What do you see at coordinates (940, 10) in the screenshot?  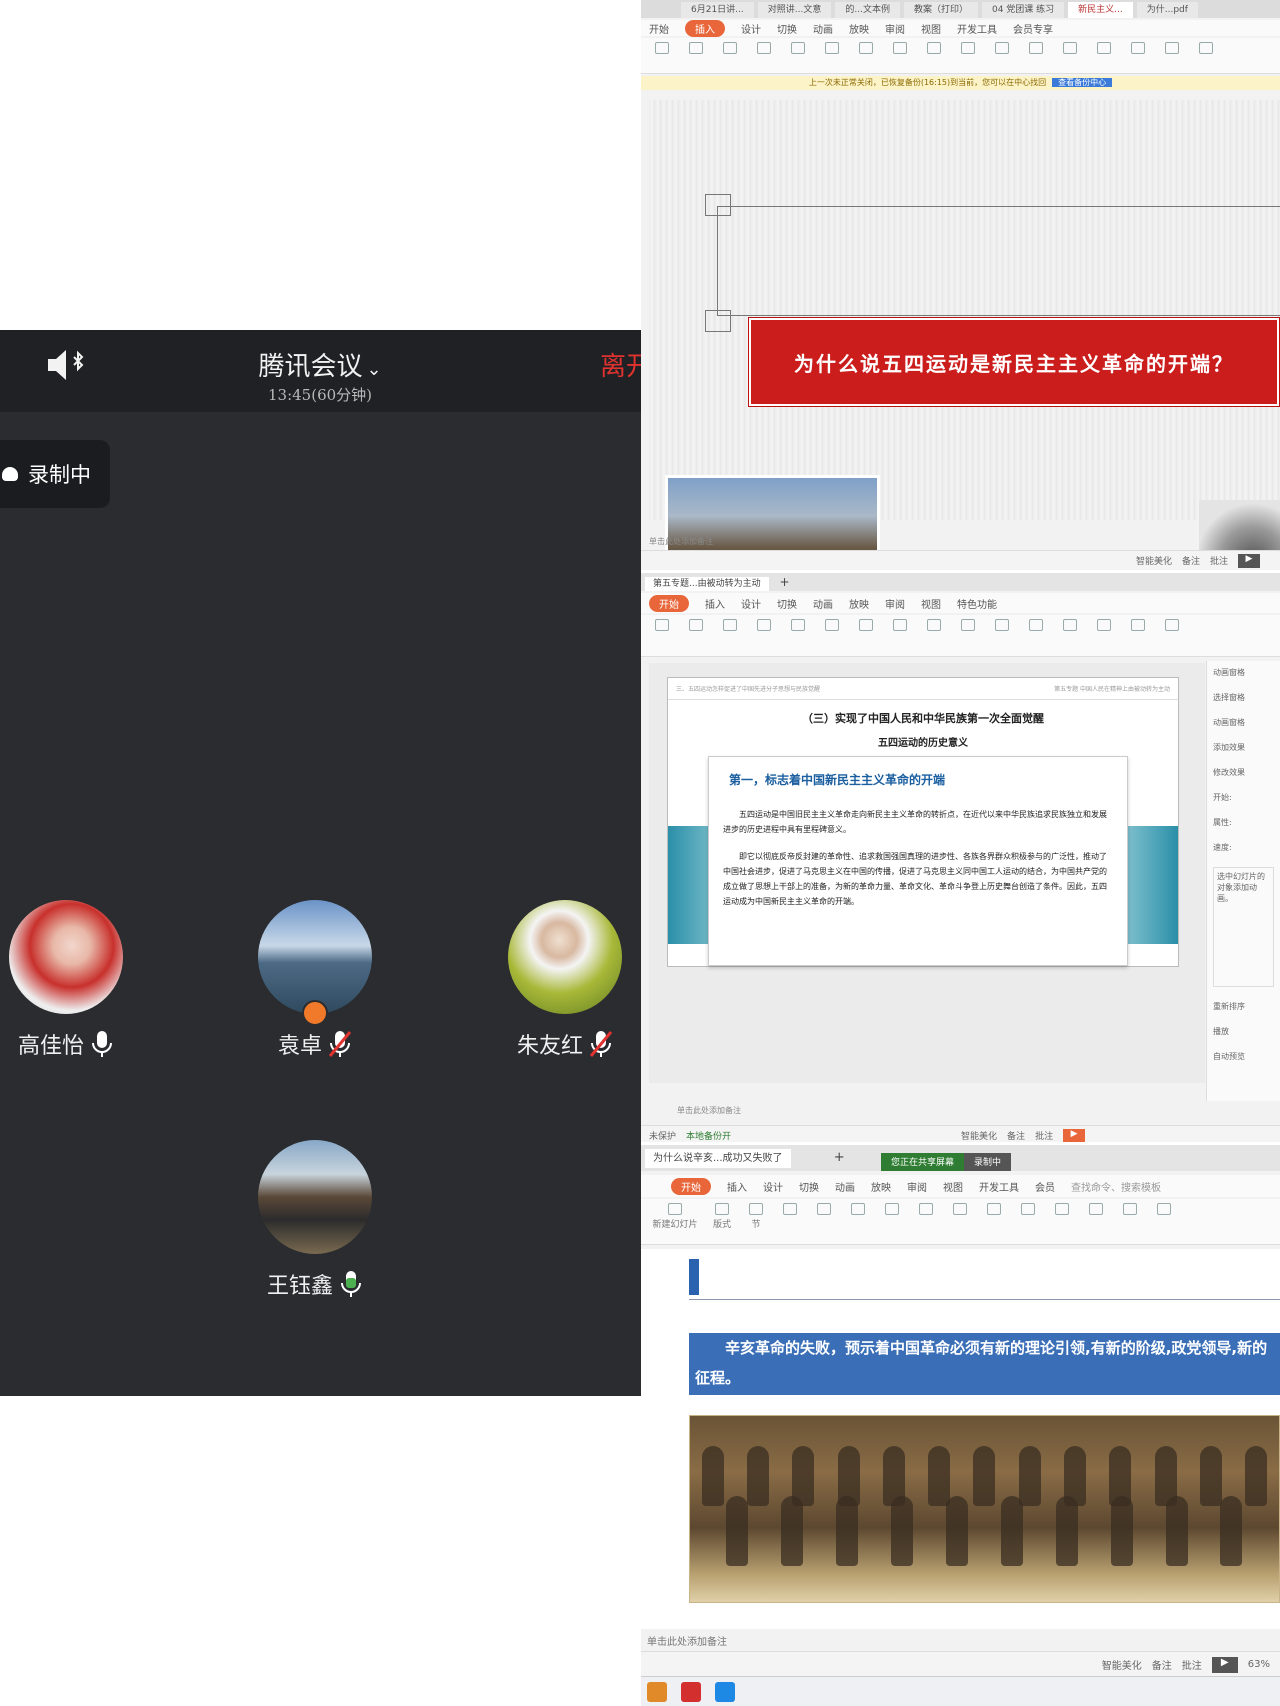 I see `doc-tab: 教案（打印）` at bounding box center [940, 10].